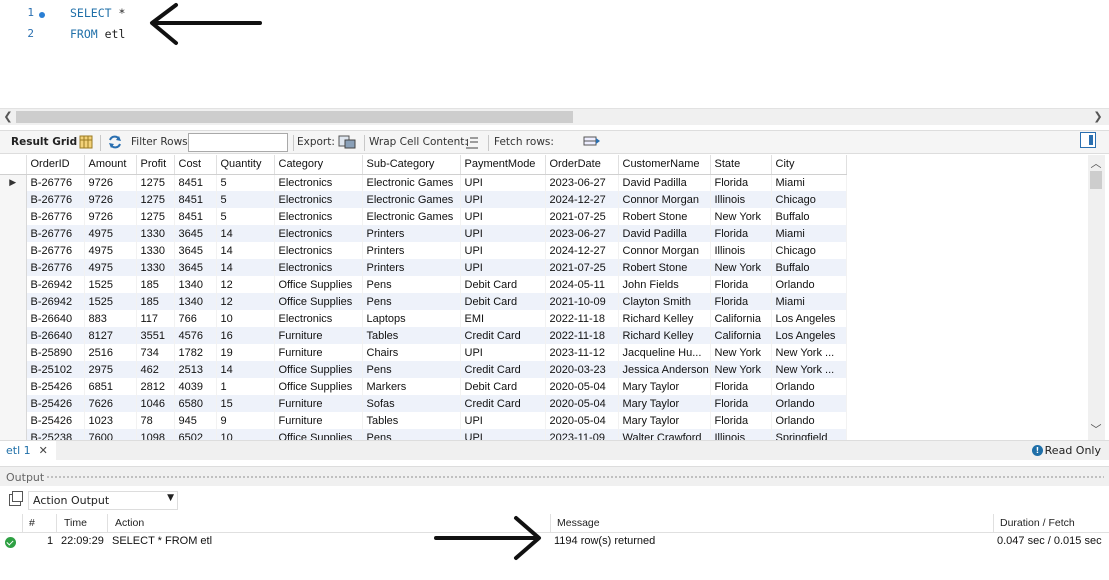  What do you see at coordinates (294, 117) in the screenshot?
I see `scrollbar-thumb` at bounding box center [294, 117].